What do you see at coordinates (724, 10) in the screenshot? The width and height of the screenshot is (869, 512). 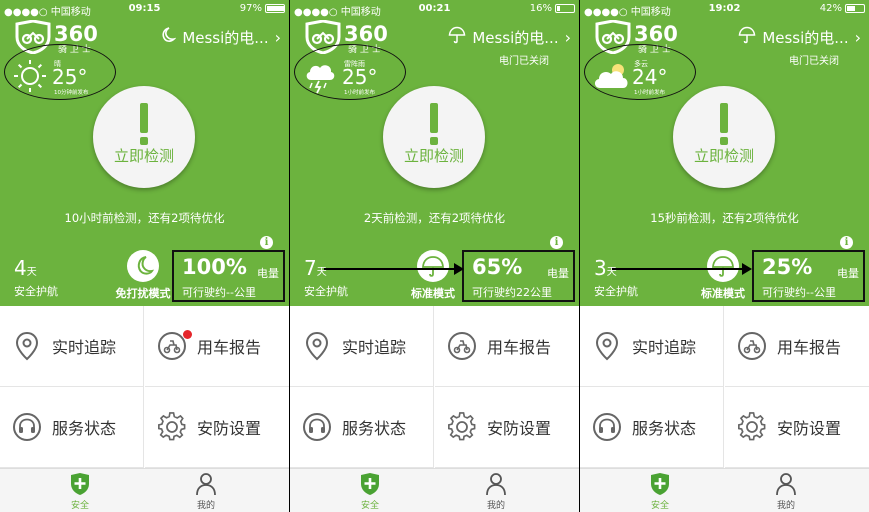 I see `status-bar: ●●●●○ 中国移动 19:02 42%` at bounding box center [724, 10].